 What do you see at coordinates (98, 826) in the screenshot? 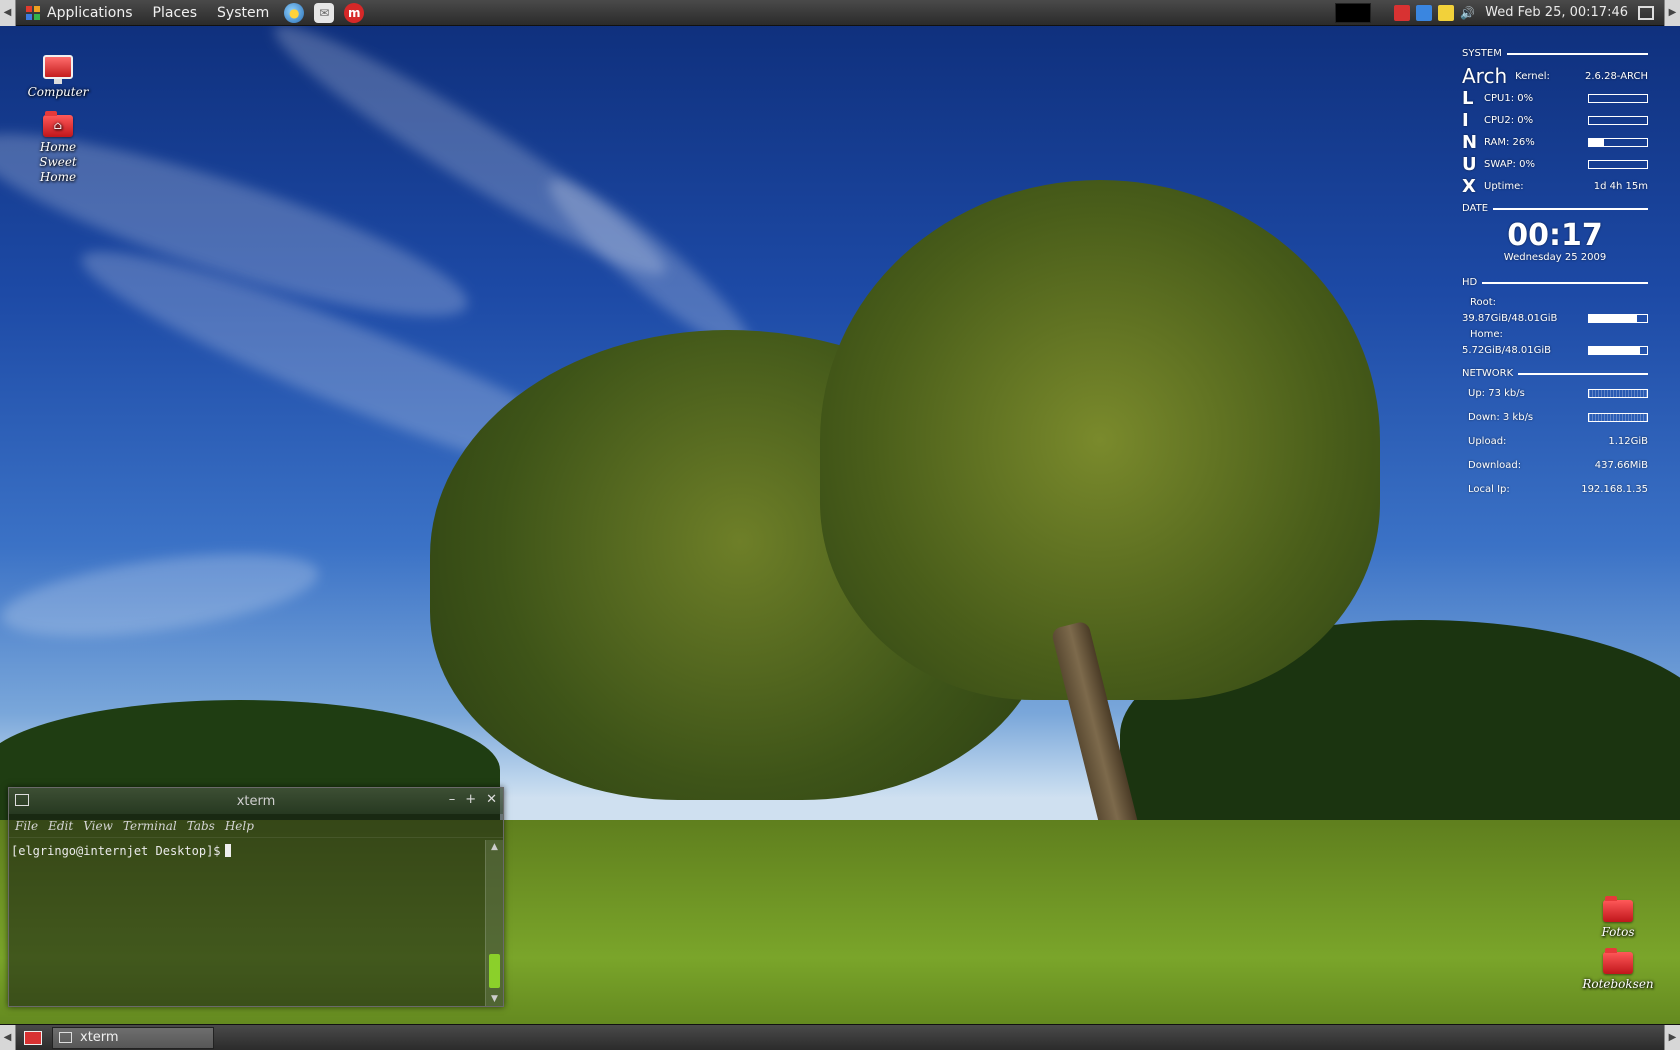
I see `menu-view: View` at bounding box center [98, 826].